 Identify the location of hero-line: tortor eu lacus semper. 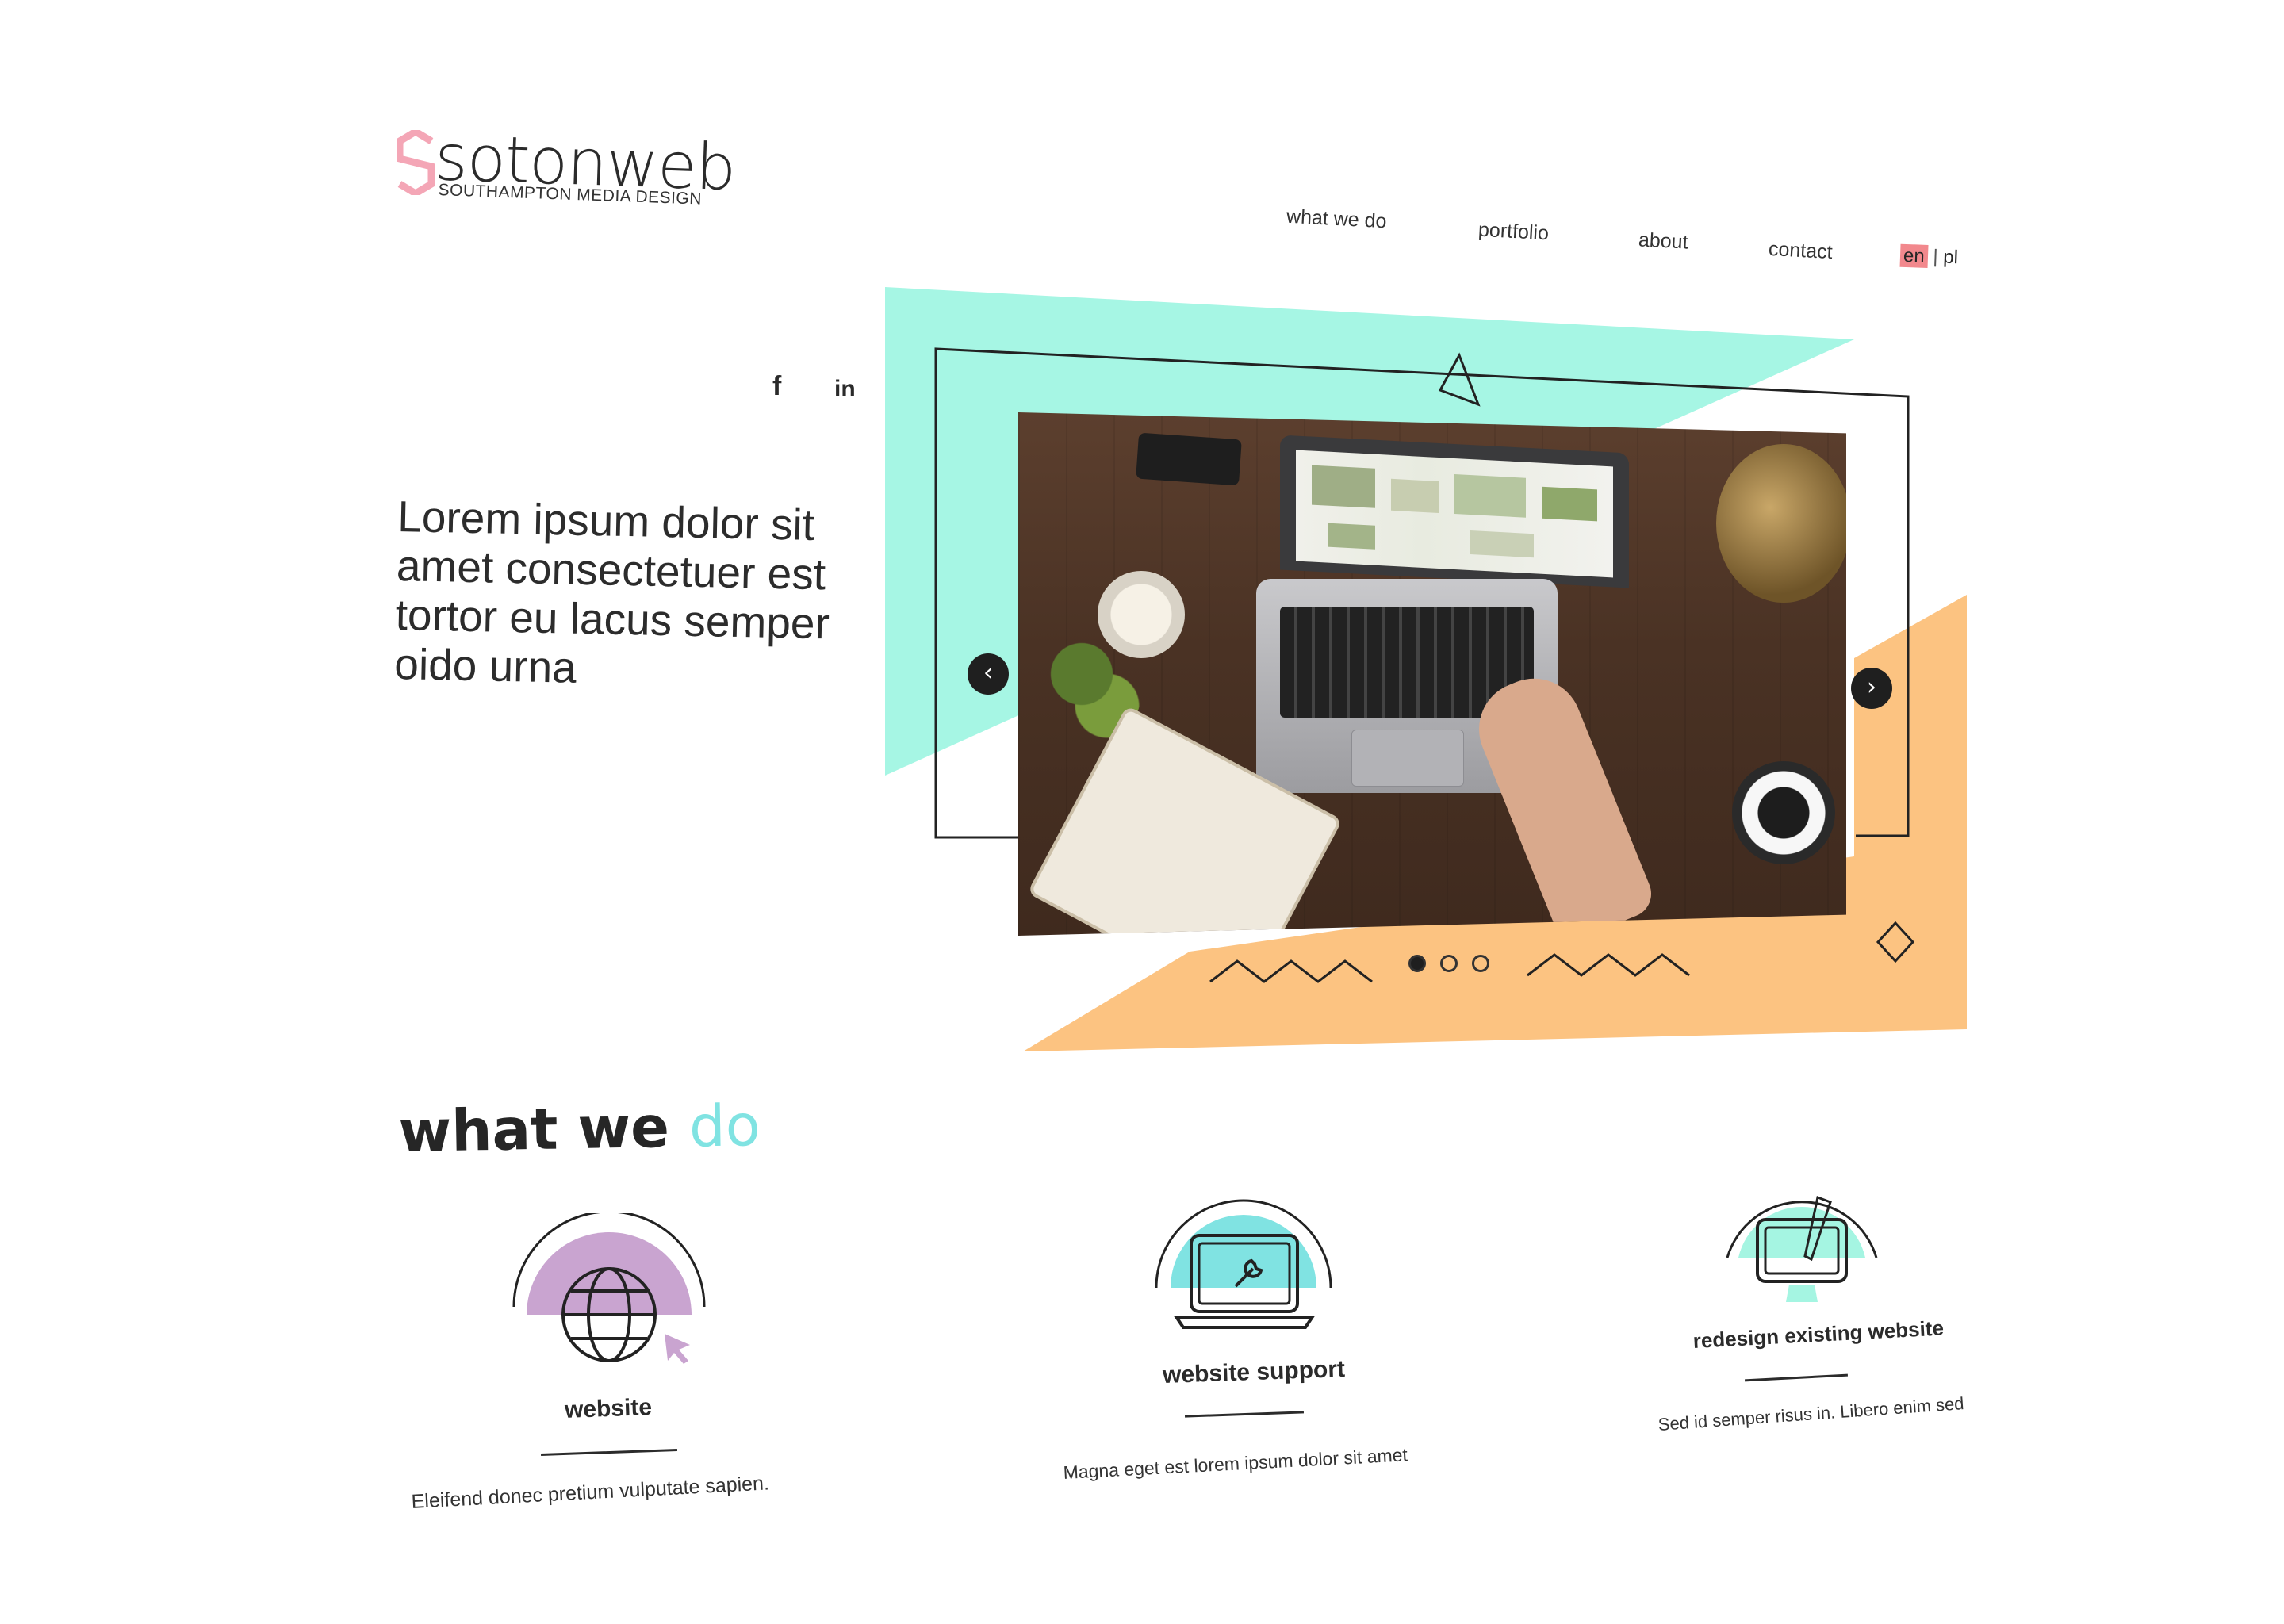
(612, 619).